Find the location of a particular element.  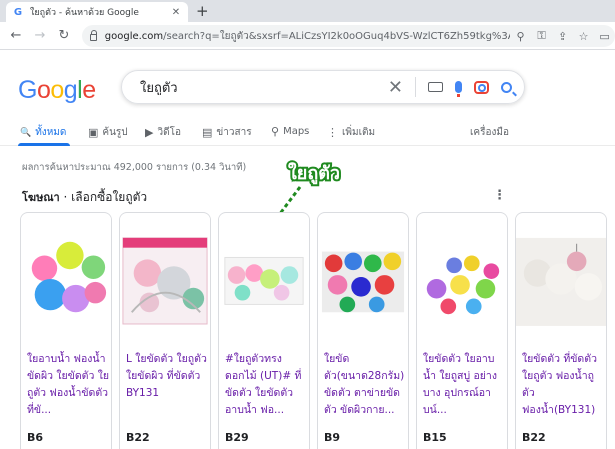

window-icon: ▭ is located at coordinates (604, 36).